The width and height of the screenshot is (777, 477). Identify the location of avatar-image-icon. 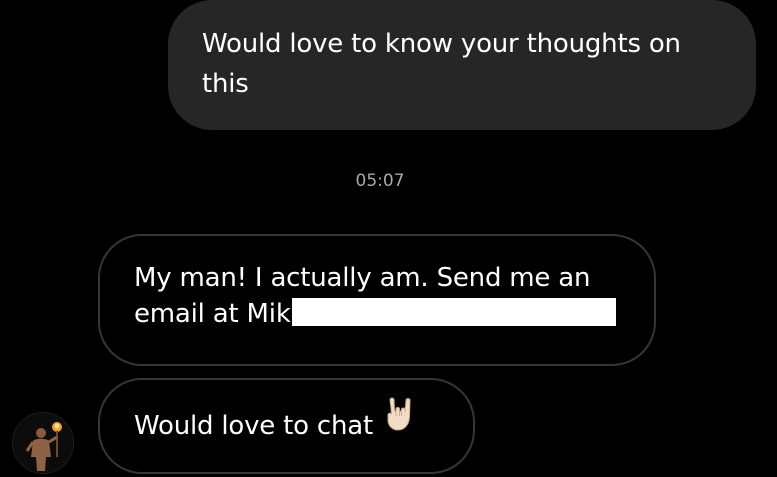
(43, 443).